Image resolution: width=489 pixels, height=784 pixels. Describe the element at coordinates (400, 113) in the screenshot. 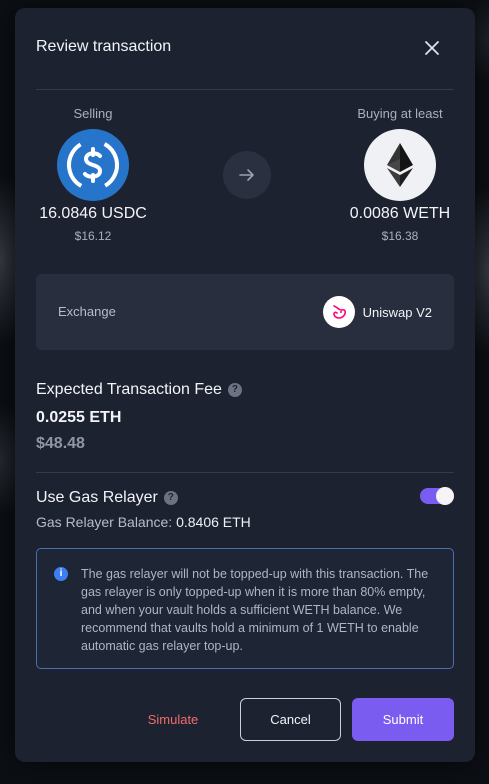

I see `buying-label: Buying at least` at that location.